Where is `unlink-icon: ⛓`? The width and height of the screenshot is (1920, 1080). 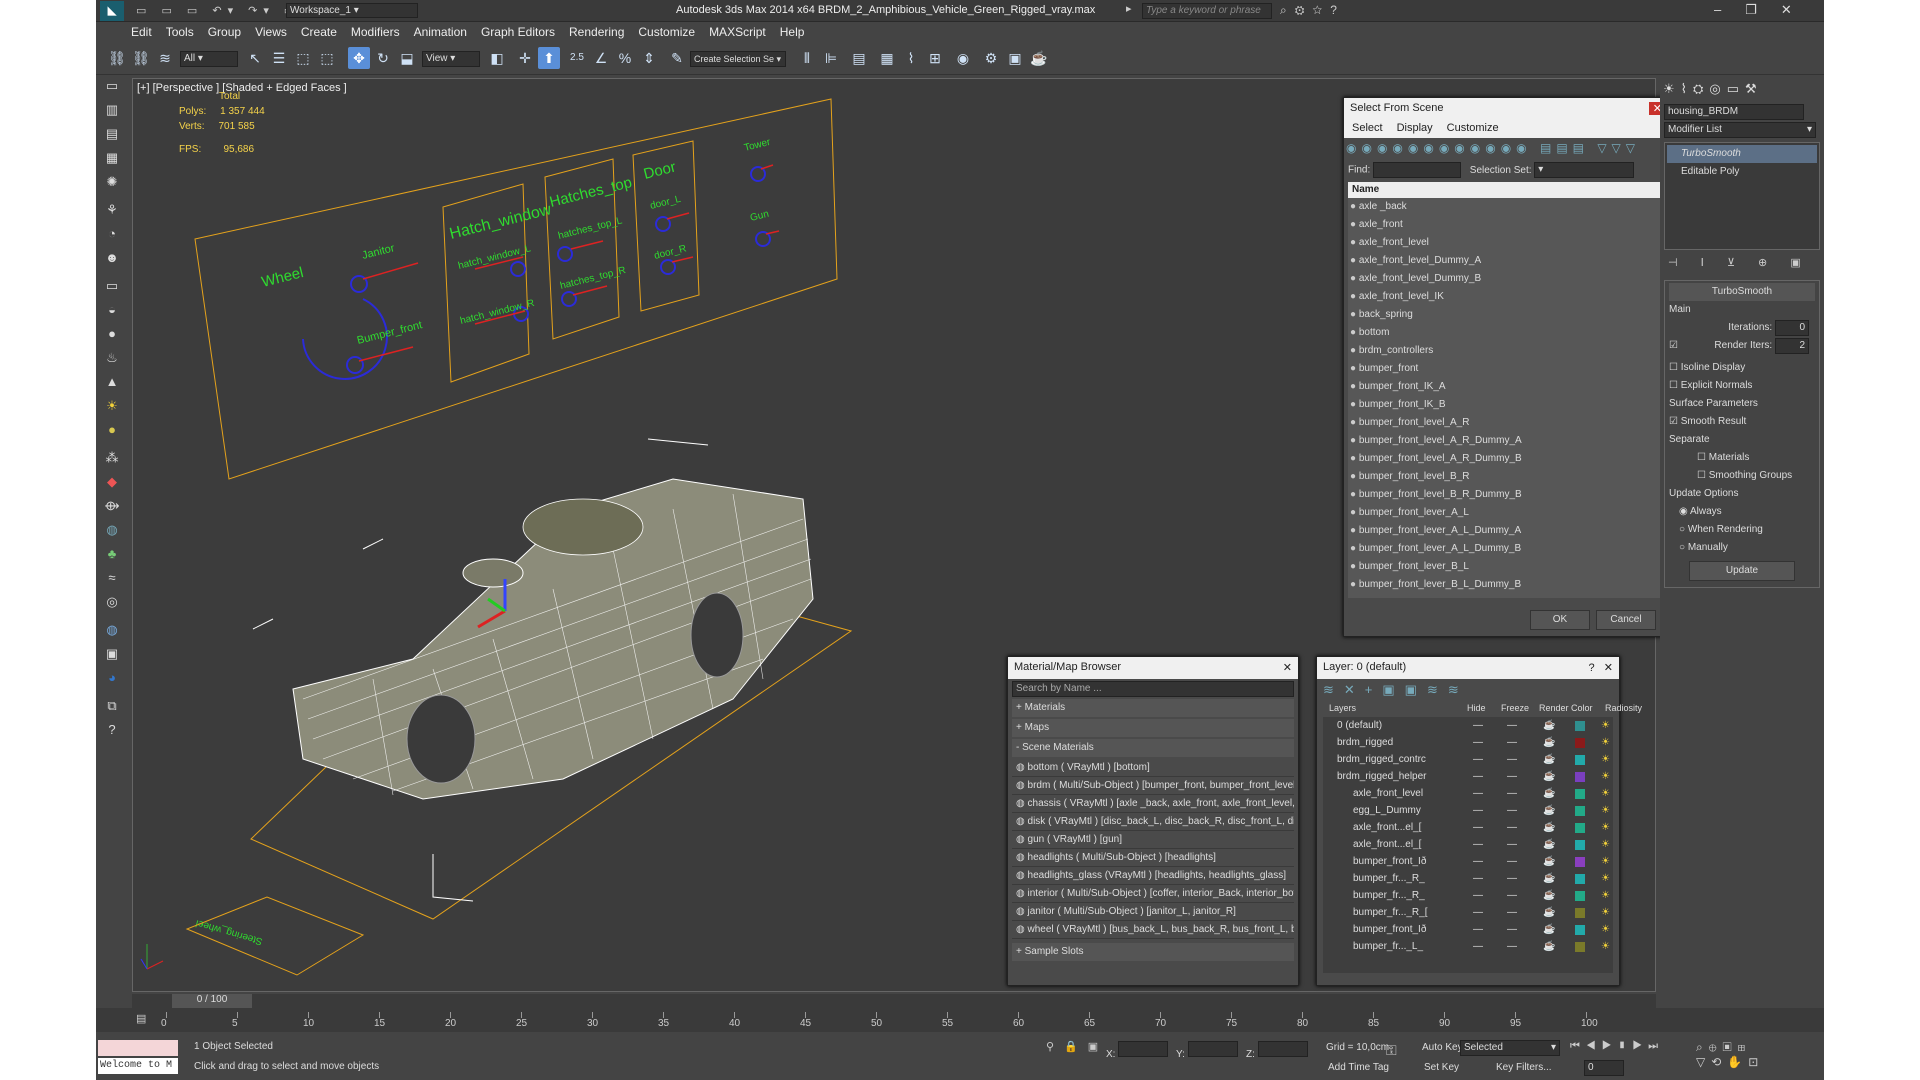
unlink-icon: ⛓ is located at coordinates (141, 58).